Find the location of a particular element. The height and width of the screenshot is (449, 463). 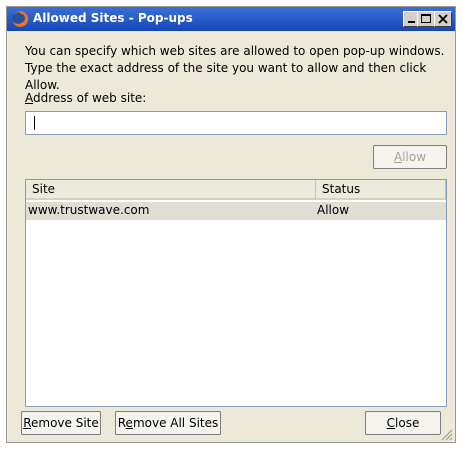

close-icon is located at coordinates (443, 19).